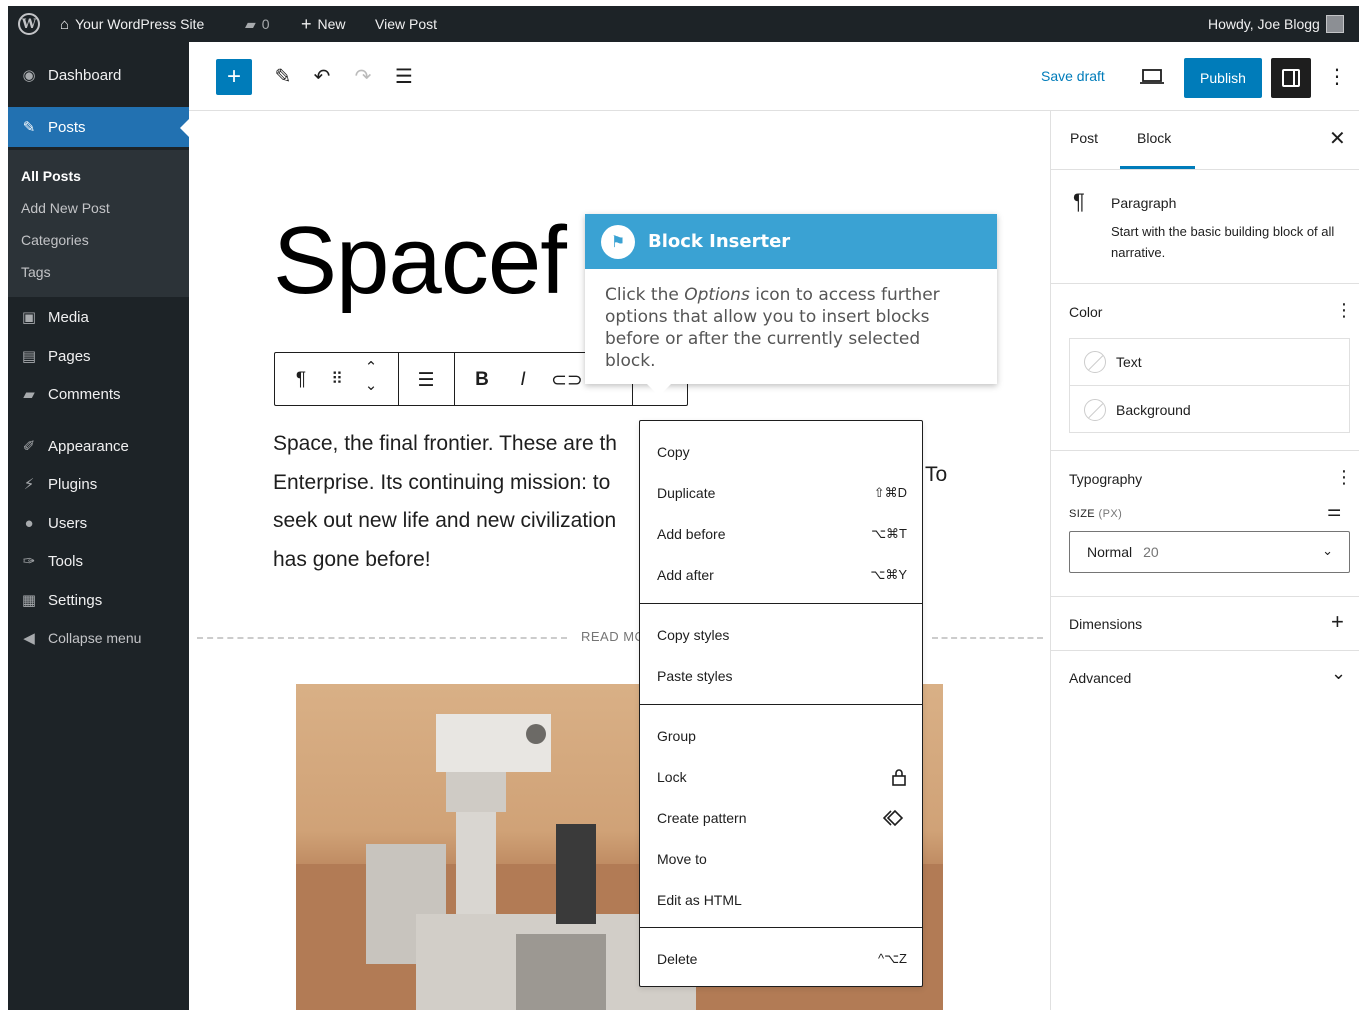 Image resolution: width=1359 pixels, height=1010 pixels. Describe the element at coordinates (482, 380) in the screenshot. I see `bold-button: B` at that location.